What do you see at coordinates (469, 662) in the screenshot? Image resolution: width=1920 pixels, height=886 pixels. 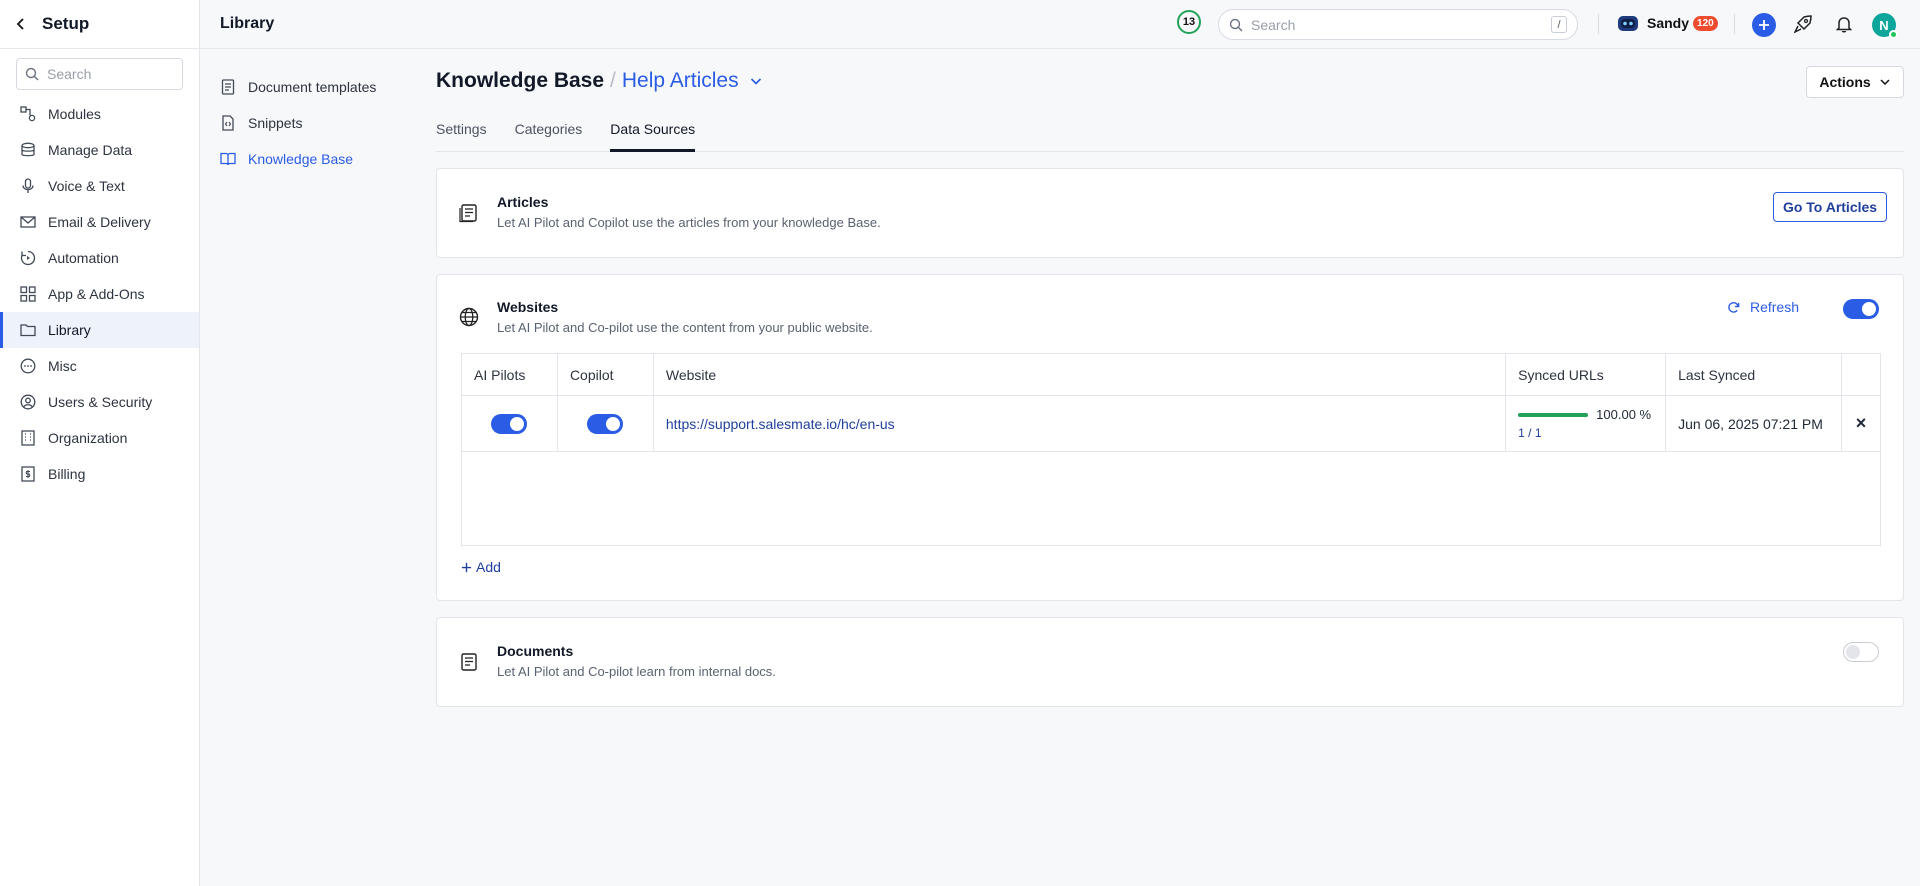 I see `document-icon` at bounding box center [469, 662].